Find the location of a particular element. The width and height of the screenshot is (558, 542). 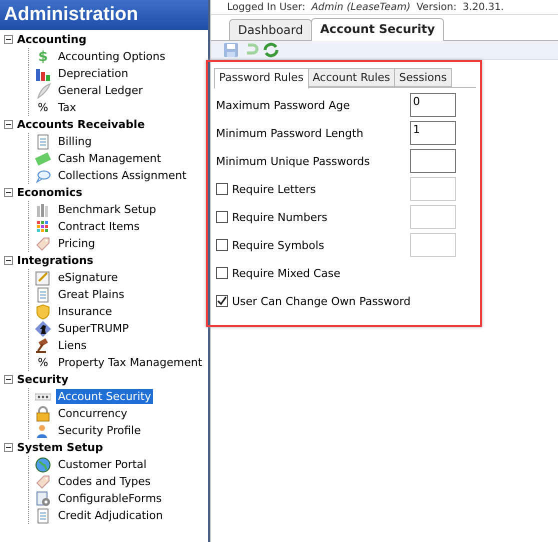

tree-item: Cash Management is located at coordinates (110, 158).